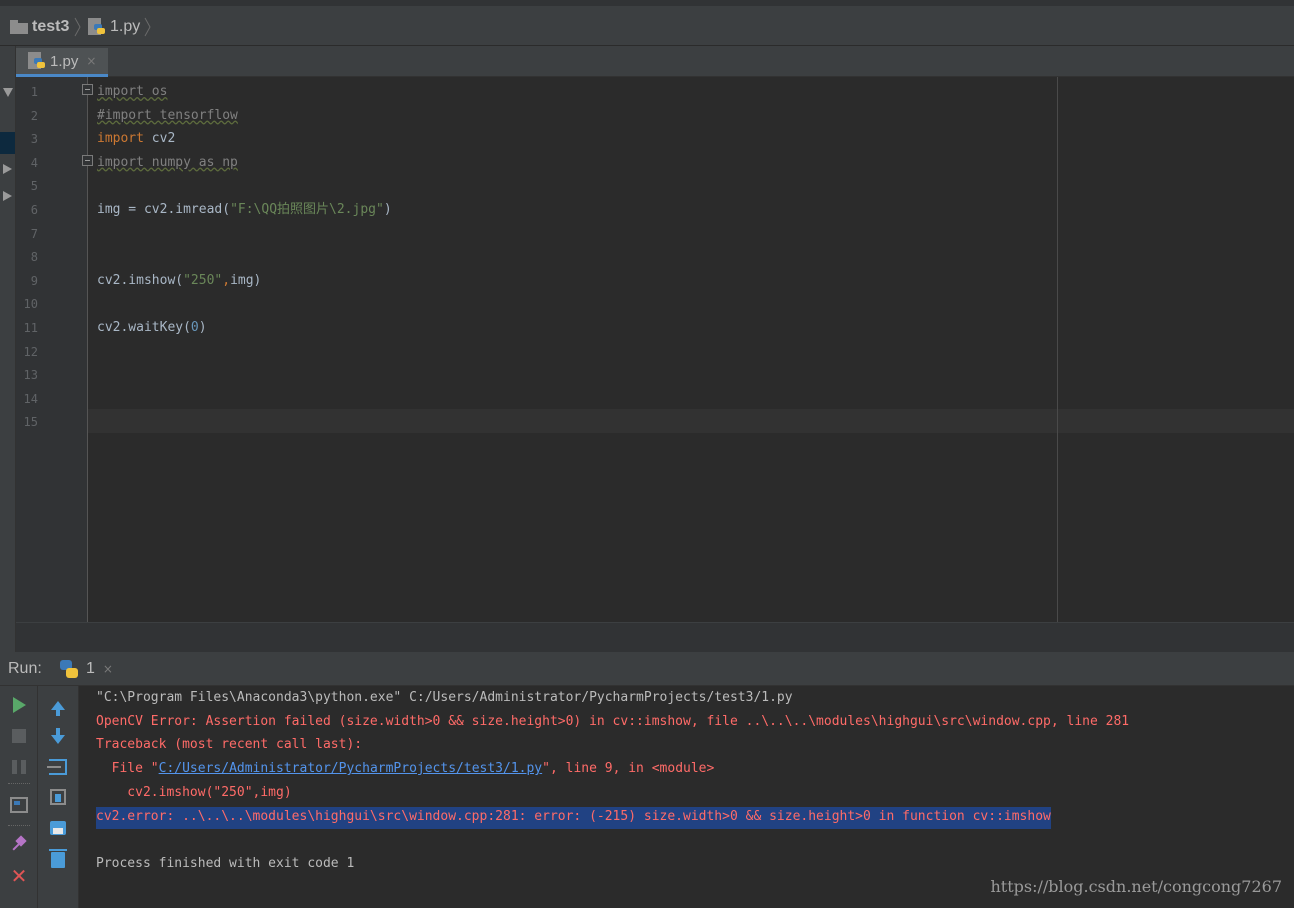 The height and width of the screenshot is (908, 1294). I want to click on line-number: 13, so click(30, 375).